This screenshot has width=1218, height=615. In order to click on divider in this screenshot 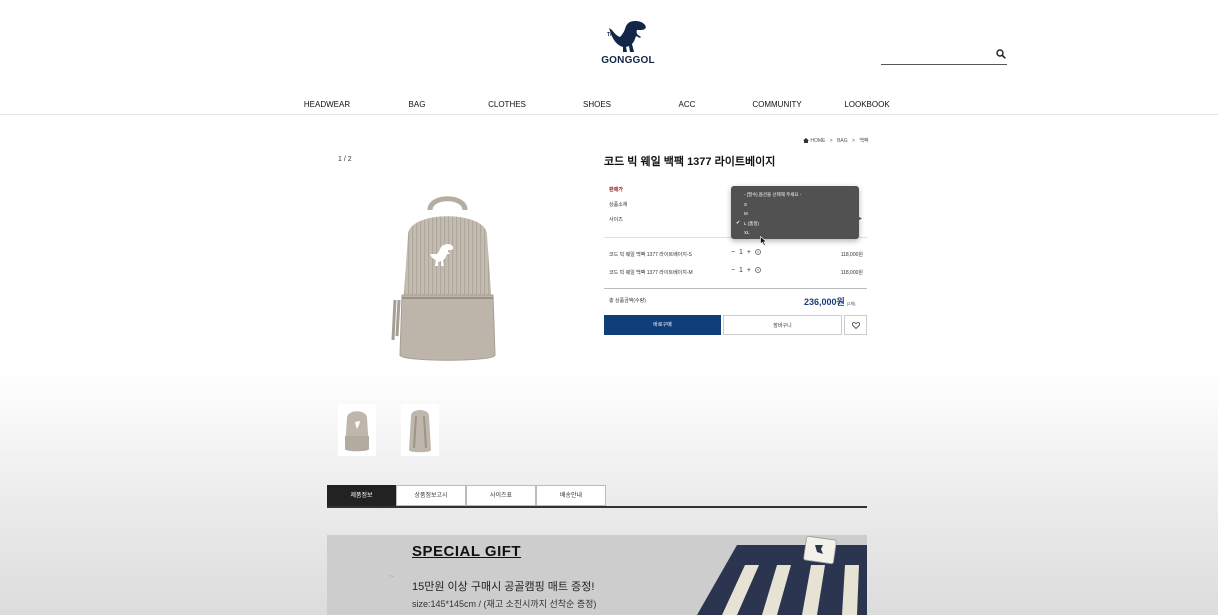, I will do `click(735, 288)`.